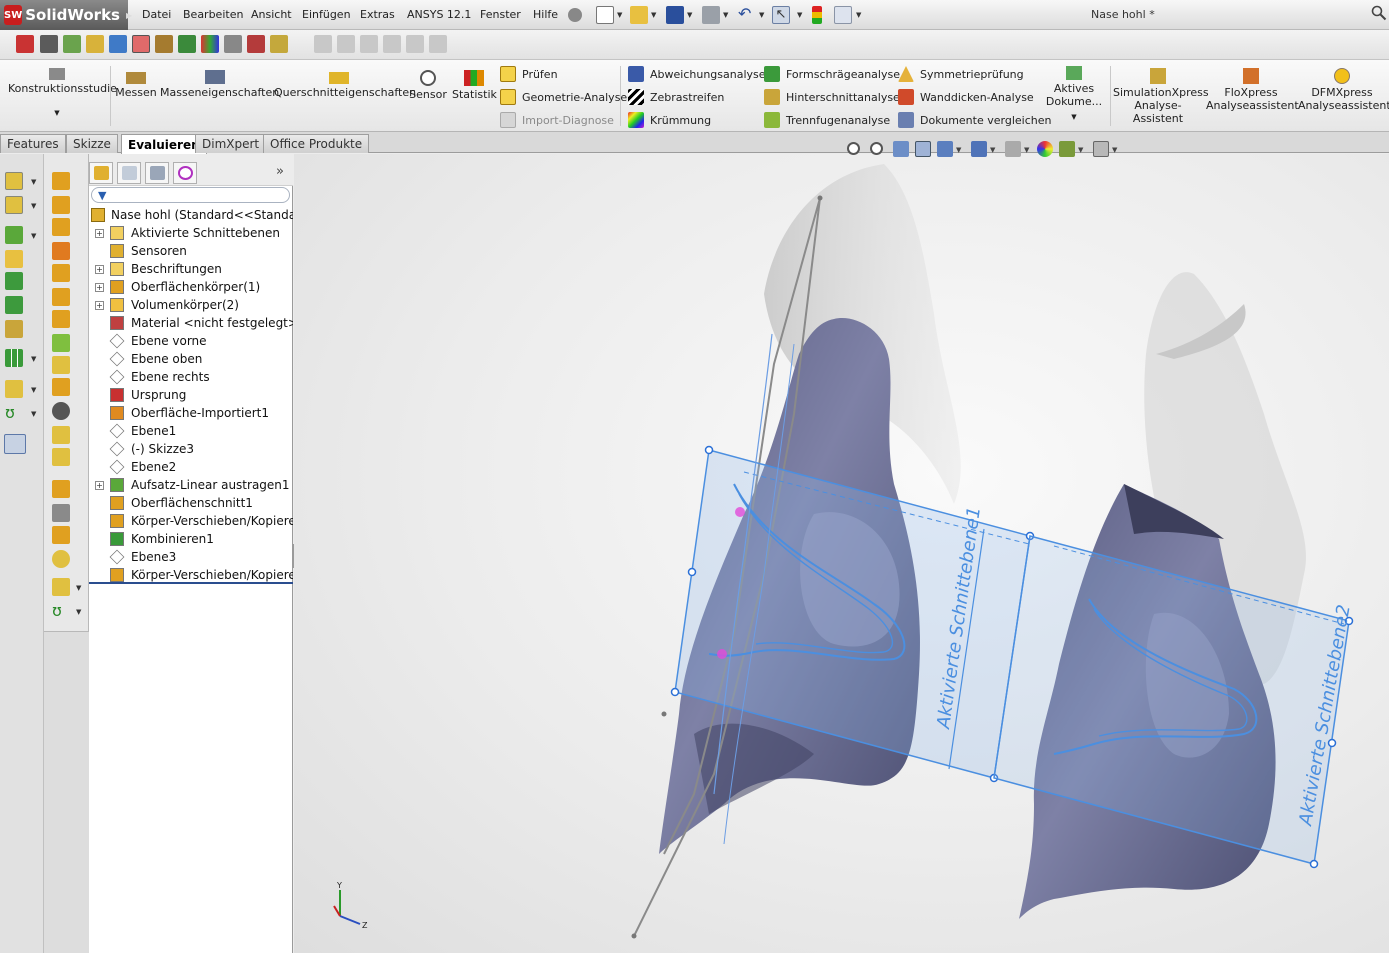  Describe the element at coordinates (1013, 149) in the screenshot. I see `hide-show-items-icon` at that location.